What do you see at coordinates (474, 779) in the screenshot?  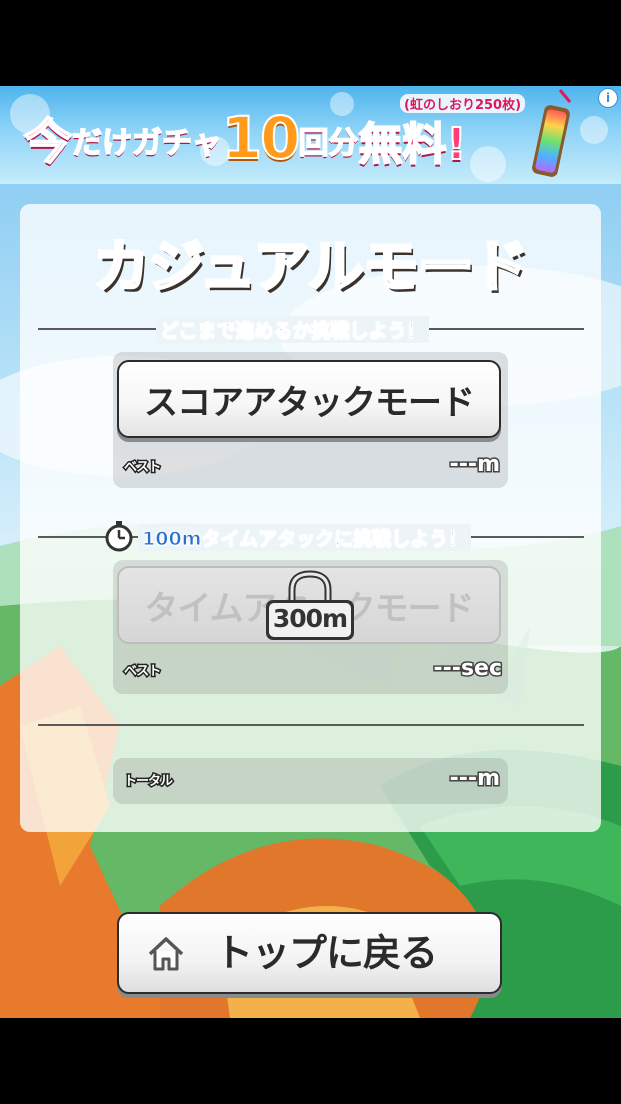 I see `total-value: ---m` at bounding box center [474, 779].